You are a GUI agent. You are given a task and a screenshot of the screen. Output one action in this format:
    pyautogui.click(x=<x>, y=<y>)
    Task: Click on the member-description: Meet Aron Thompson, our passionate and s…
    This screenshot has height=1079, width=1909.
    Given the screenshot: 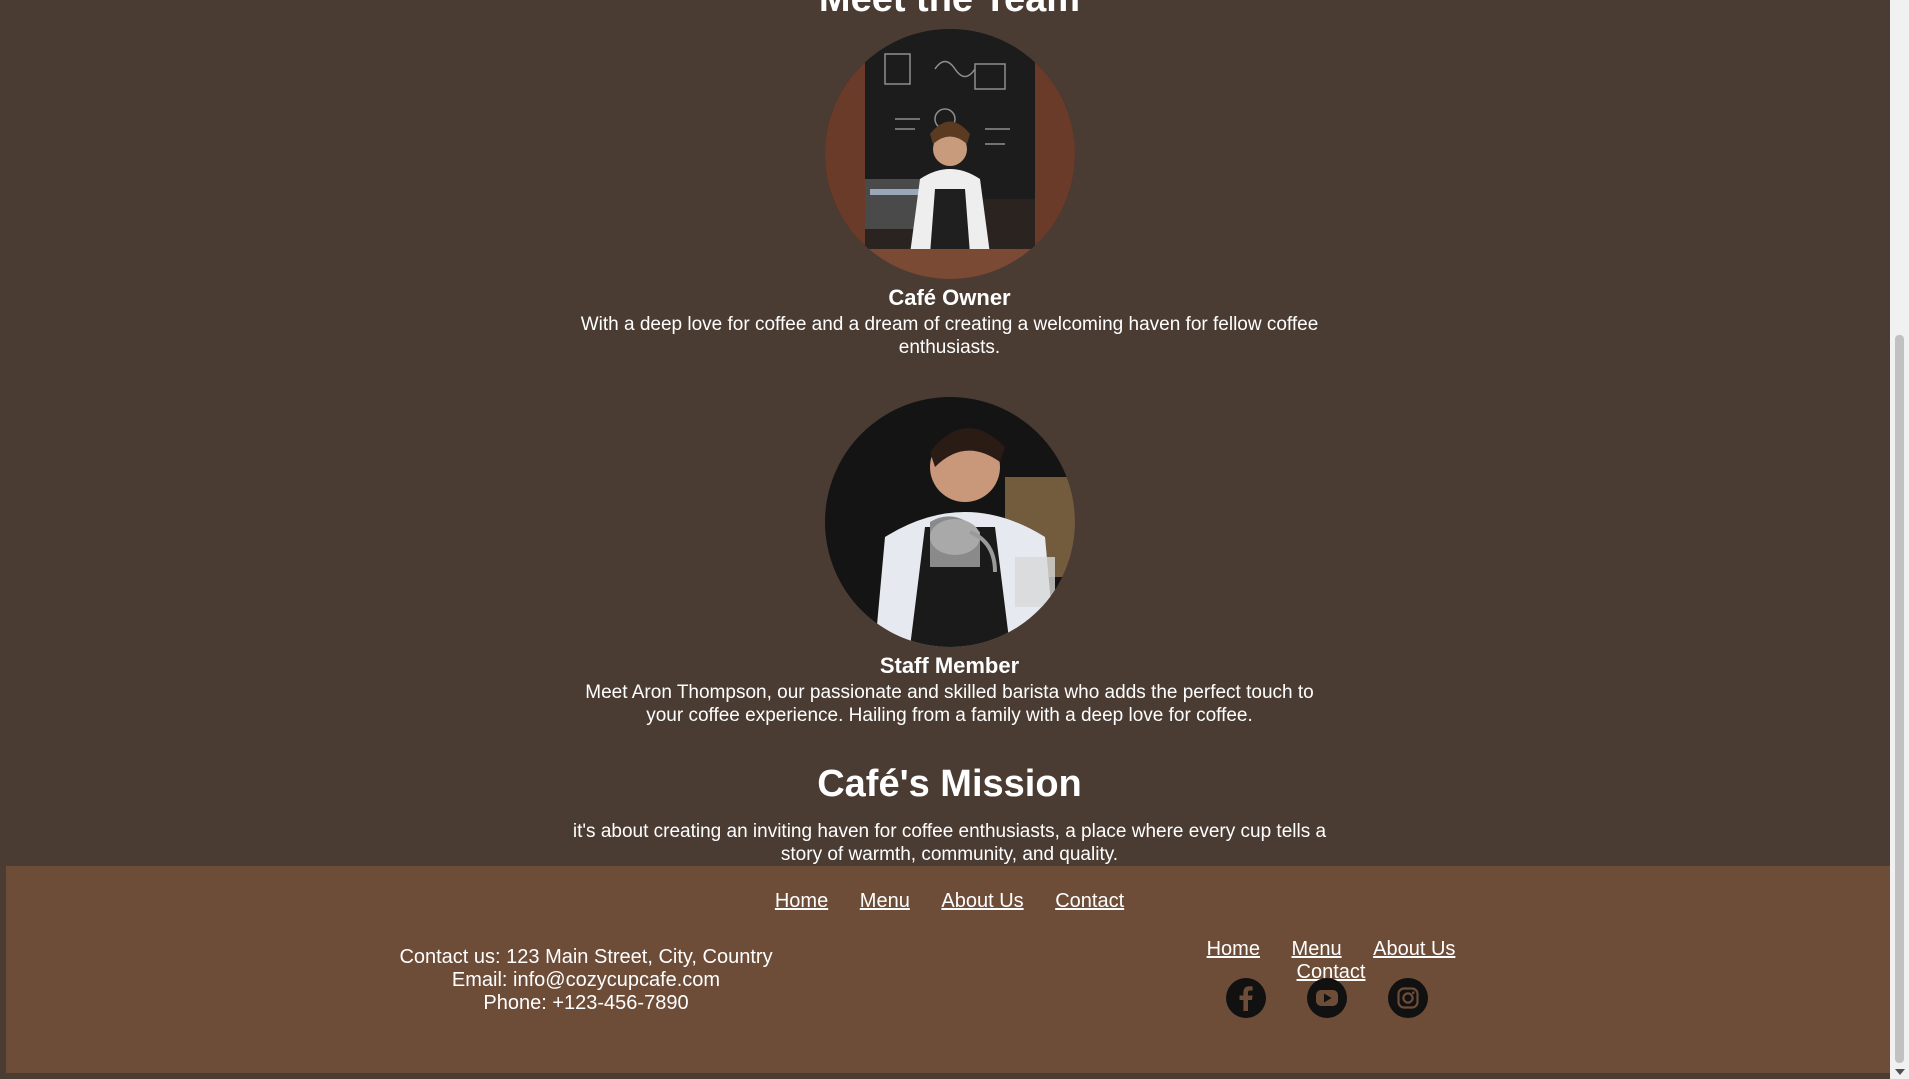 What is the action you would take?
    pyautogui.click(x=949, y=704)
    